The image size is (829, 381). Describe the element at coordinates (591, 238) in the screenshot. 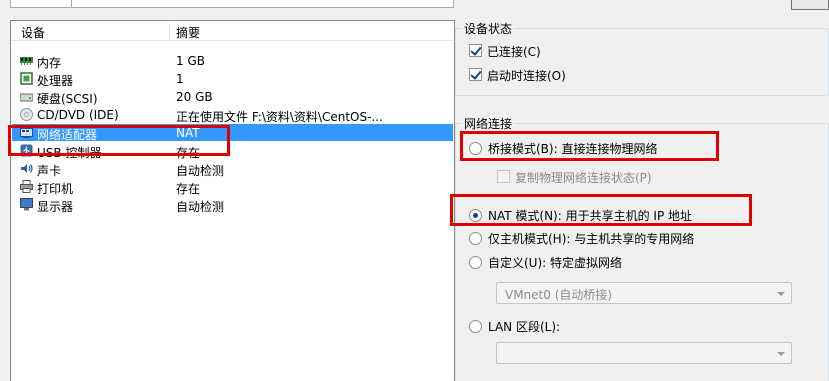

I see `host-only-label: 仅主机模式(H): 与主机共享的专用网络` at that location.